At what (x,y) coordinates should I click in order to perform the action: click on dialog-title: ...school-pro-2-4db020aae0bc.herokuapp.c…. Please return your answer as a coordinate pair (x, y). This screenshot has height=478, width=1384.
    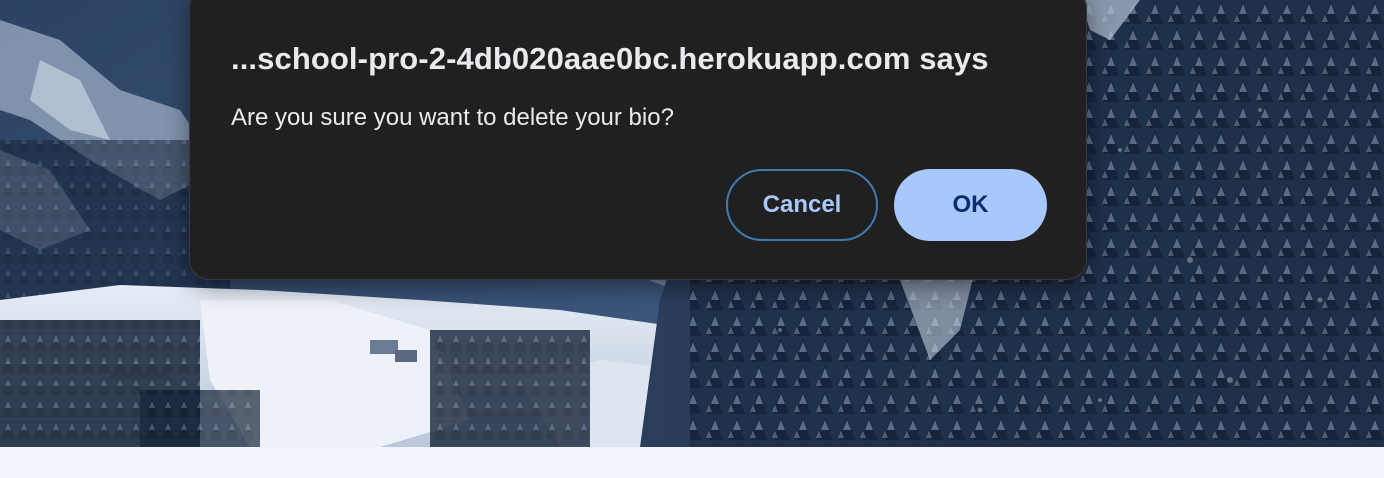
    Looking at the image, I should click on (610, 58).